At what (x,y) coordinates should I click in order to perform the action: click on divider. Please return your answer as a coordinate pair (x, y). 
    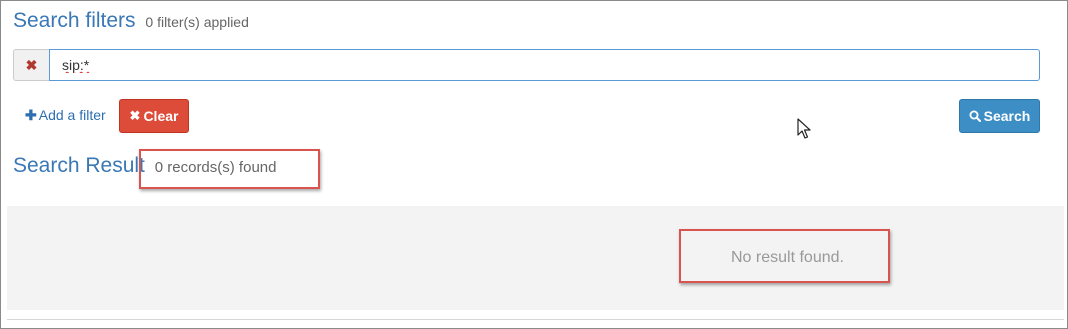
    Looking at the image, I should click on (535, 319).